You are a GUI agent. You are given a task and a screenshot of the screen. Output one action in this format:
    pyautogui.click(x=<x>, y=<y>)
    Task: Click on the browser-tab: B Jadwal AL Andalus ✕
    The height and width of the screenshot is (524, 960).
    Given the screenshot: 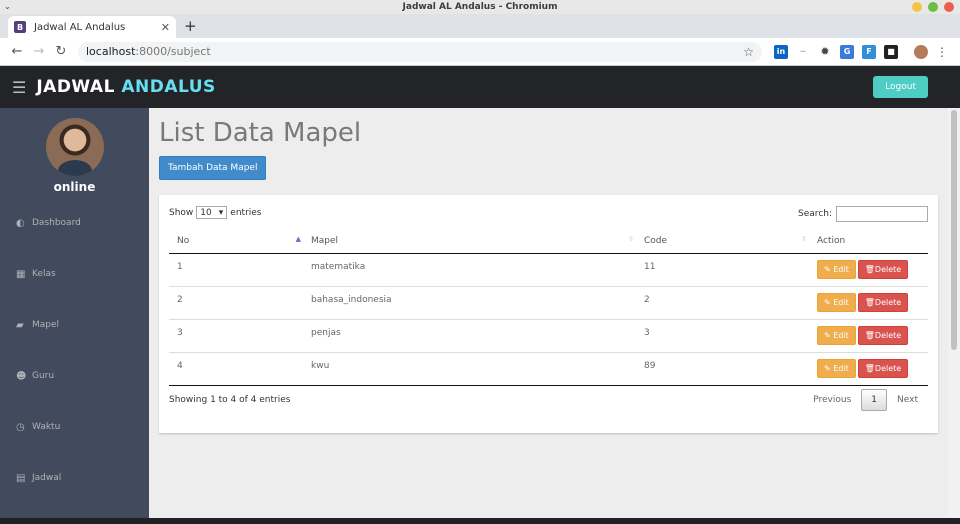 What is the action you would take?
    pyautogui.click(x=92, y=27)
    